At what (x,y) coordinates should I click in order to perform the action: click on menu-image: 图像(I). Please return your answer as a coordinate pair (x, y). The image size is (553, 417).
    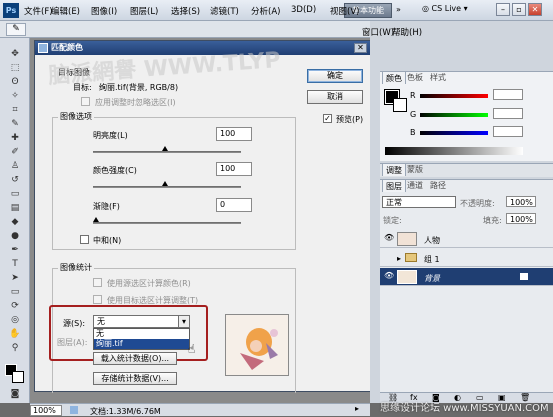
    Looking at the image, I should click on (104, 11).